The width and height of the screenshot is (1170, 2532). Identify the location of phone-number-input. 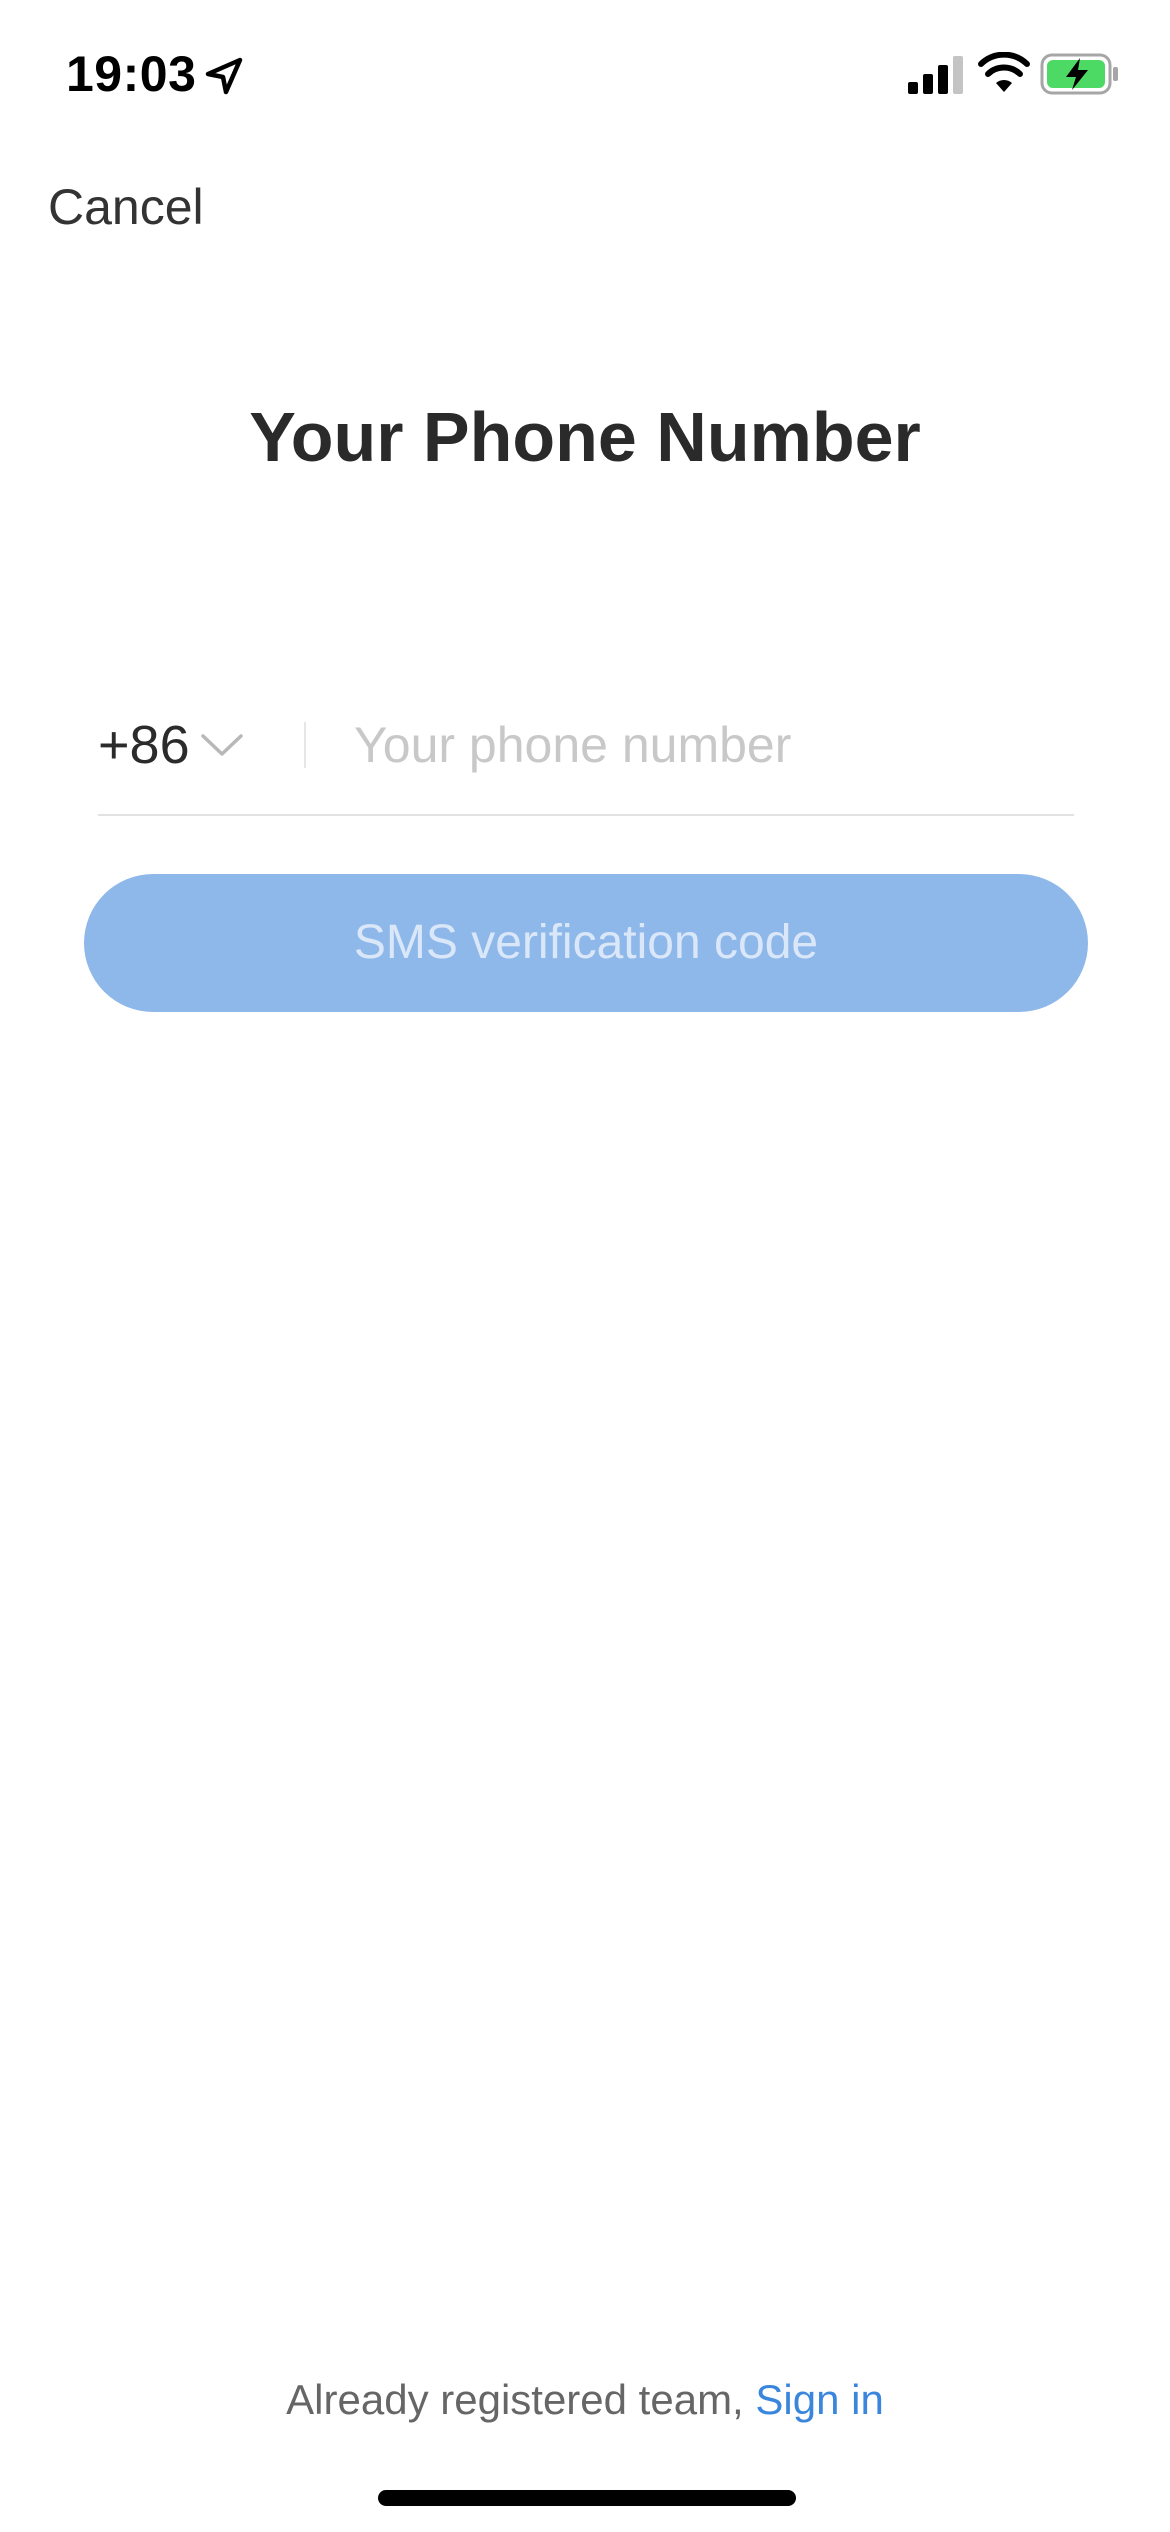
(704, 745).